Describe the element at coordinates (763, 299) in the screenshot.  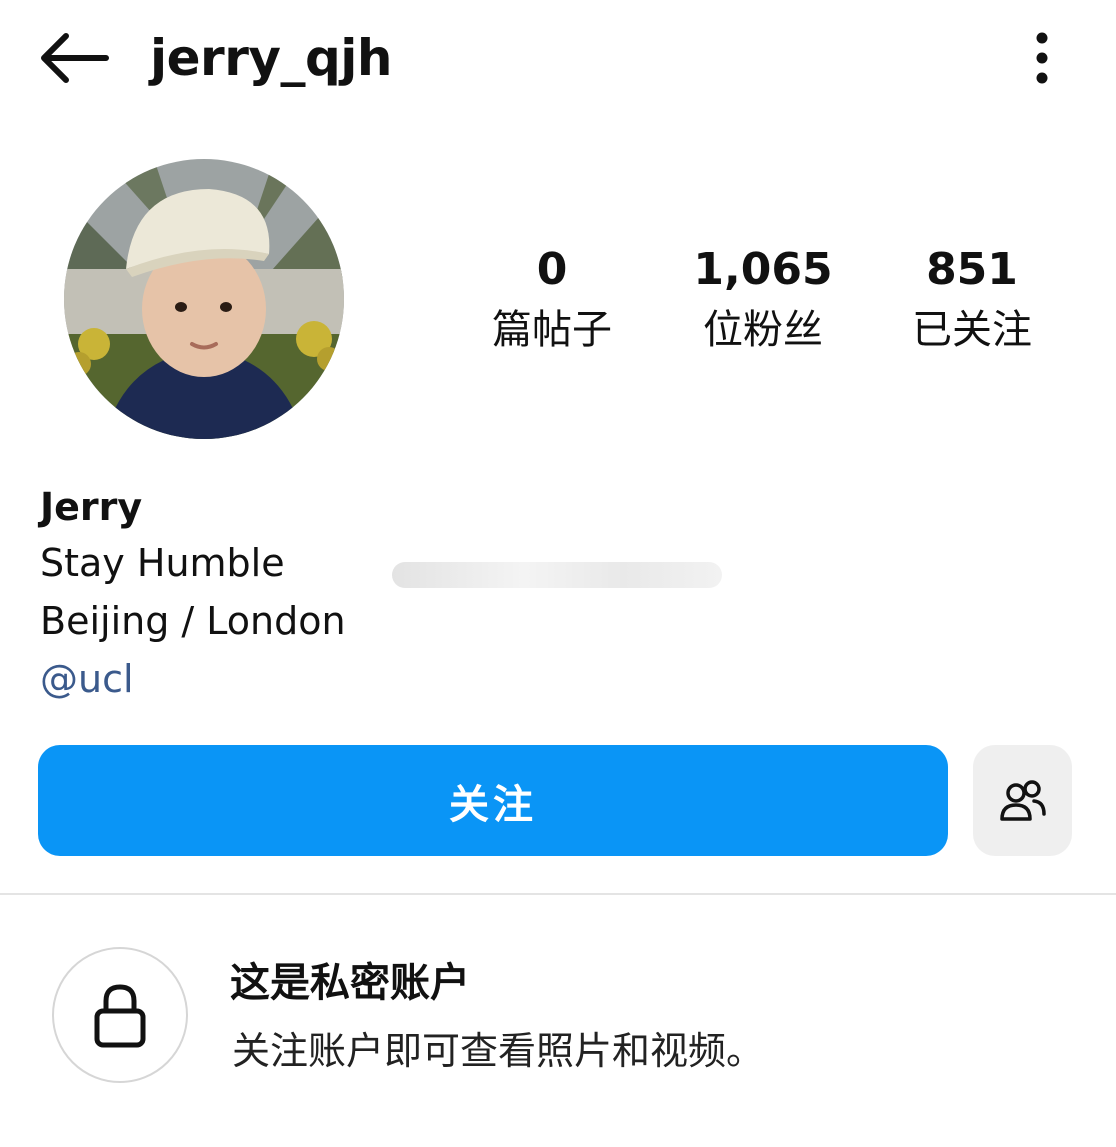
I see `followers-stat: 1,065 位粉丝` at that location.